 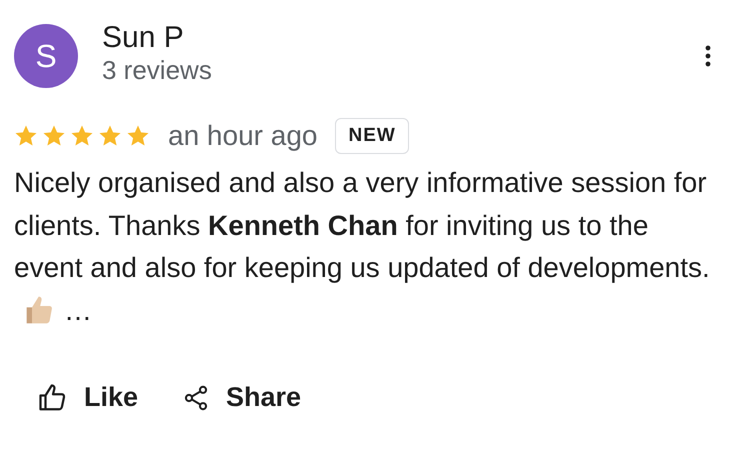 I want to click on review-time: an hour ago, so click(x=243, y=136).